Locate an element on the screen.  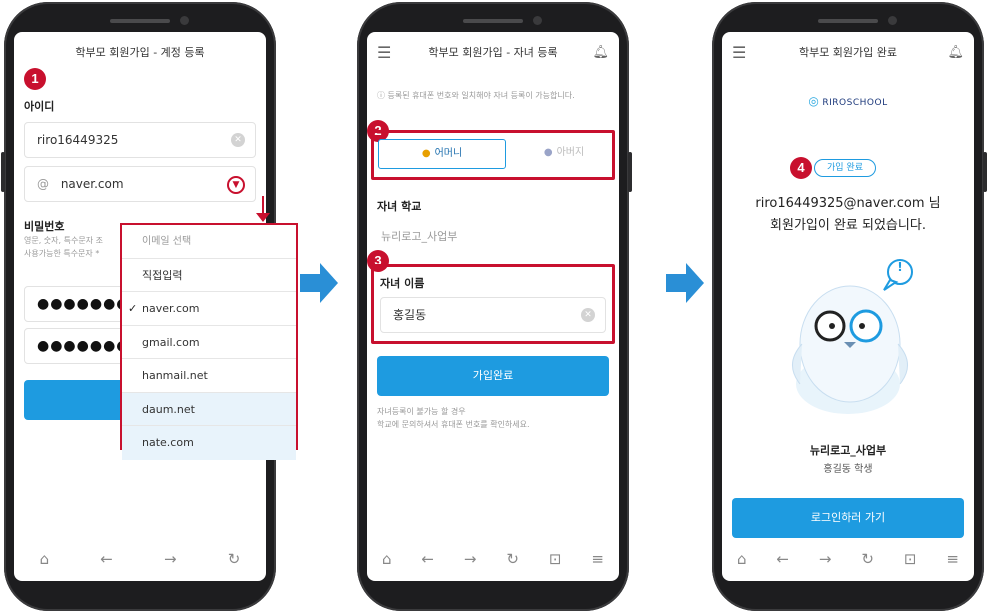
password-mask: ●●●●●●● is located at coordinates (83, 304).